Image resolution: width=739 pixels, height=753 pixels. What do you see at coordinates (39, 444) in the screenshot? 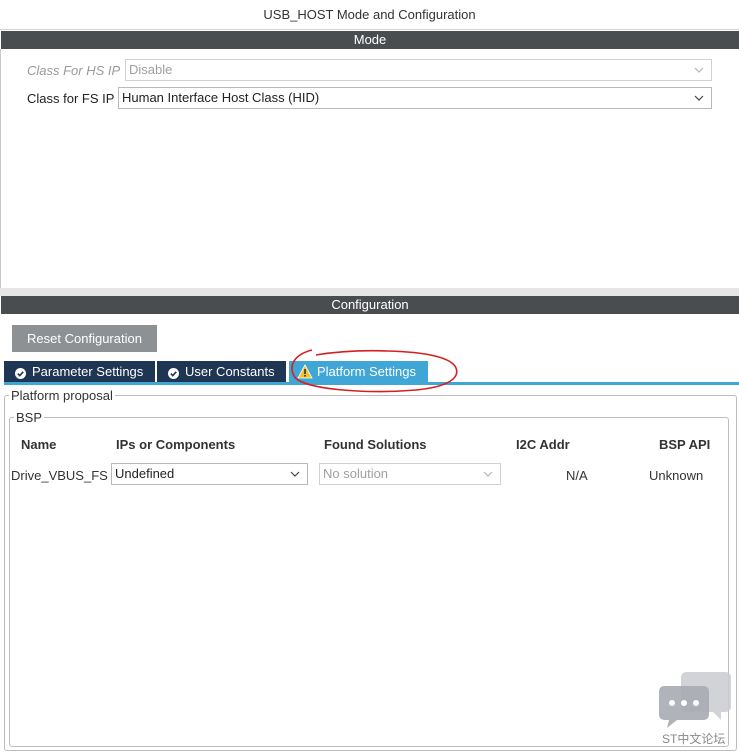
I see `column-header-name: Name` at bounding box center [39, 444].